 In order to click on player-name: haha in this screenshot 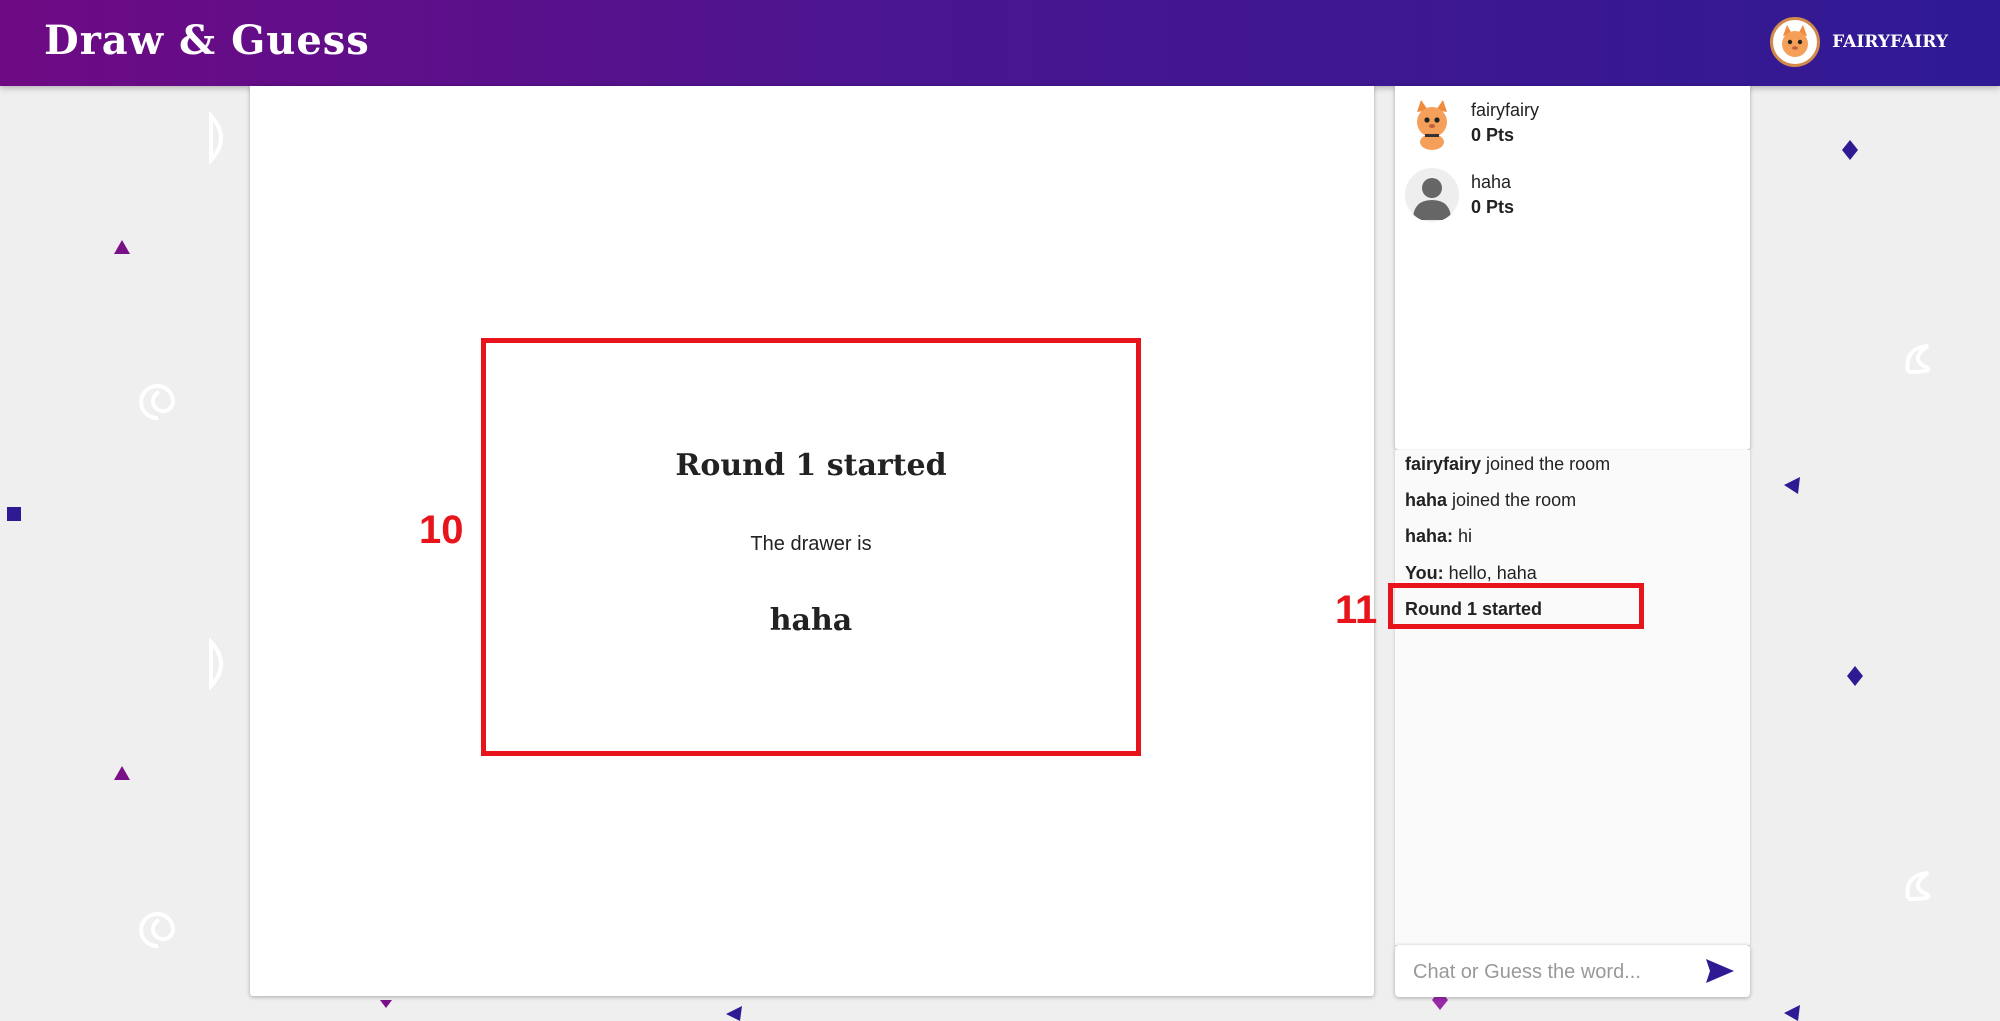, I will do `click(1491, 182)`.